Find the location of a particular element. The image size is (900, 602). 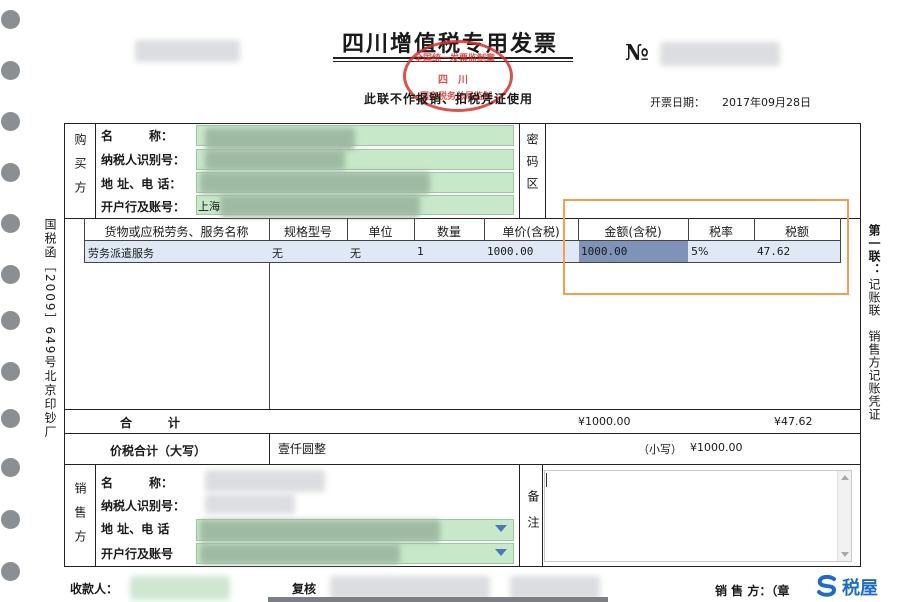

col-header-spec: 规格型号 is located at coordinates (307, 232).